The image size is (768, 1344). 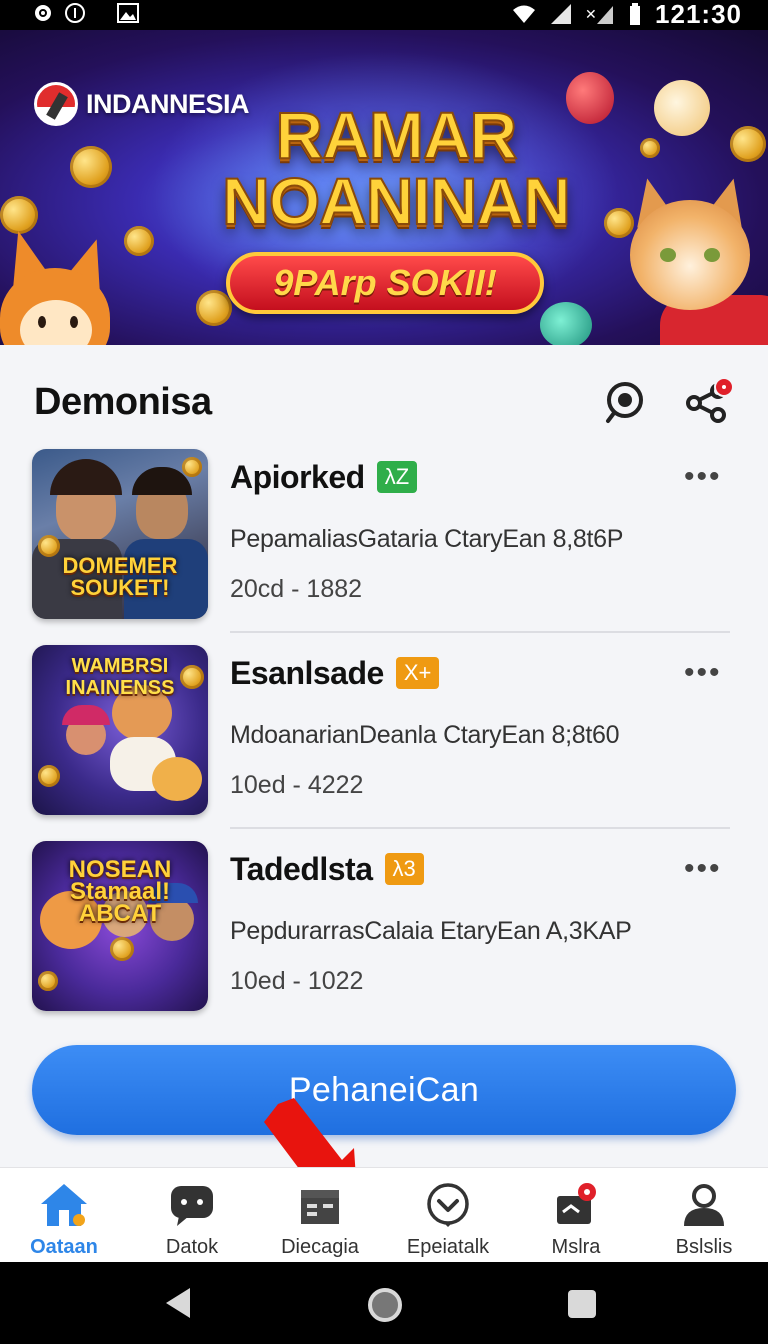 What do you see at coordinates (192, 1247) in the screenshot?
I see `nav-label: Datok` at bounding box center [192, 1247].